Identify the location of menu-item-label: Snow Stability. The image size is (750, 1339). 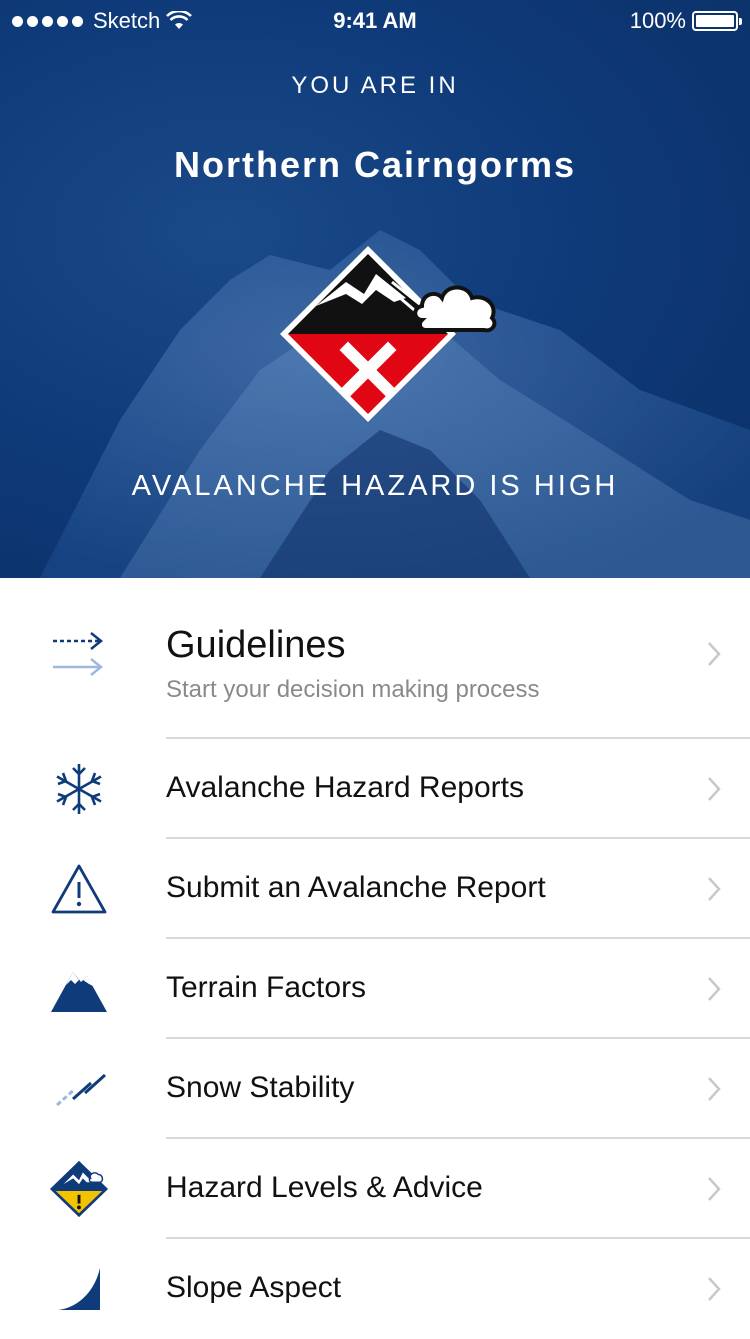
(260, 1087).